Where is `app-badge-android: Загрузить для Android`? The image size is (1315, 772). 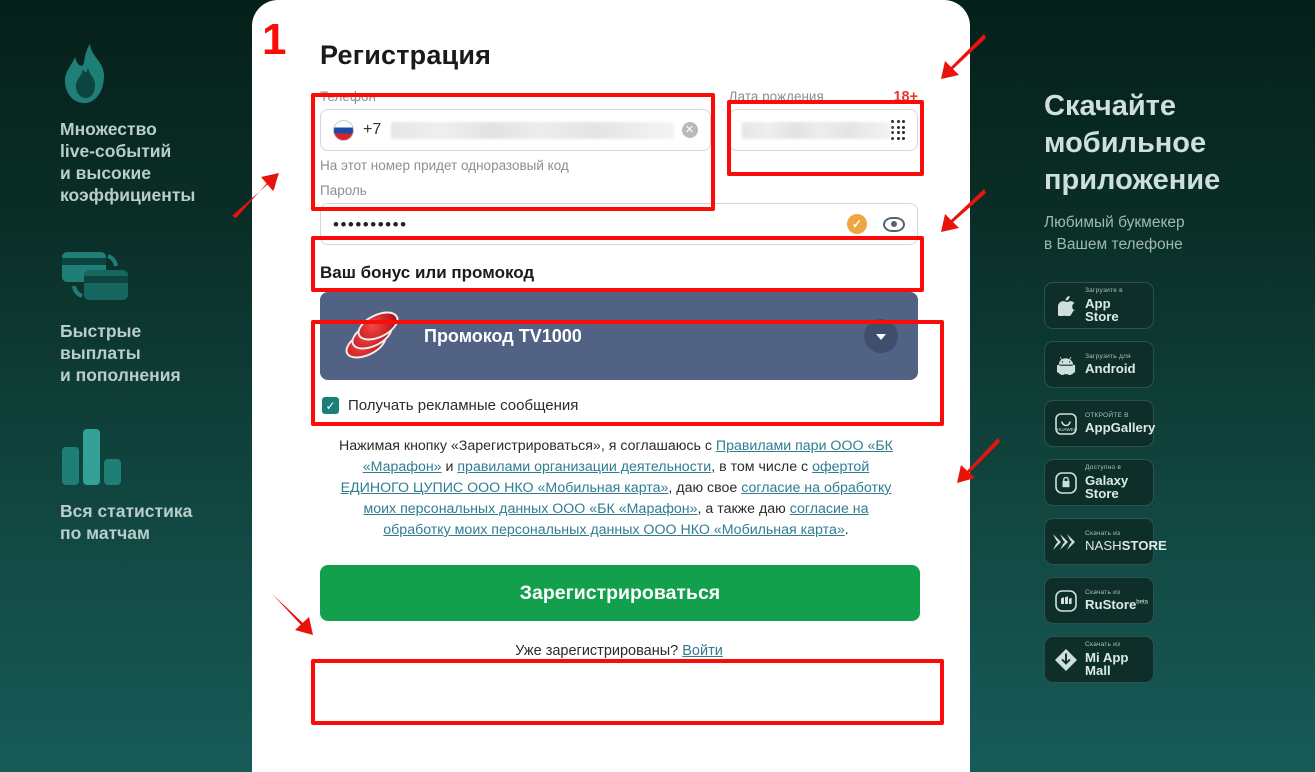 app-badge-android: Загрузить для Android is located at coordinates (1099, 364).